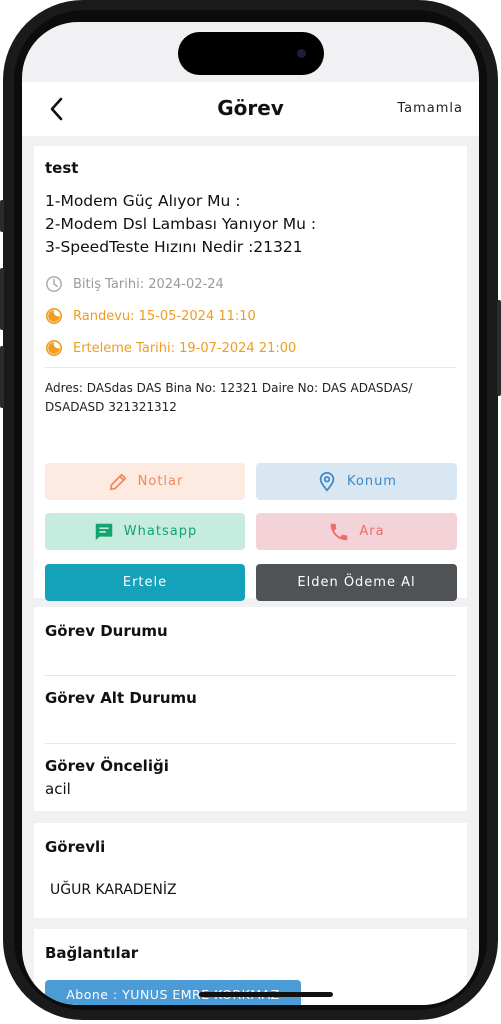 This screenshot has width=501, height=1024. Describe the element at coordinates (251, 53) in the screenshot. I see `dynamic-island` at that location.